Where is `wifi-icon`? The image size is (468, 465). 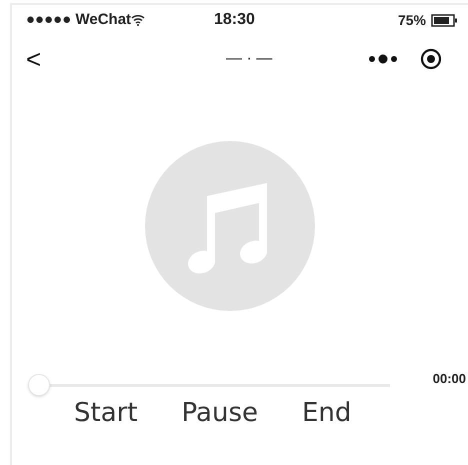 wifi-icon is located at coordinates (138, 20).